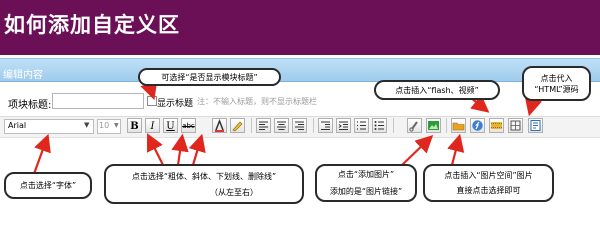 The width and height of the screenshot is (600, 246). What do you see at coordinates (204, 176) in the screenshot?
I see `callout-text-style-line1: 点击选择“粗体、斜体、下划线、删除线”` at bounding box center [204, 176].